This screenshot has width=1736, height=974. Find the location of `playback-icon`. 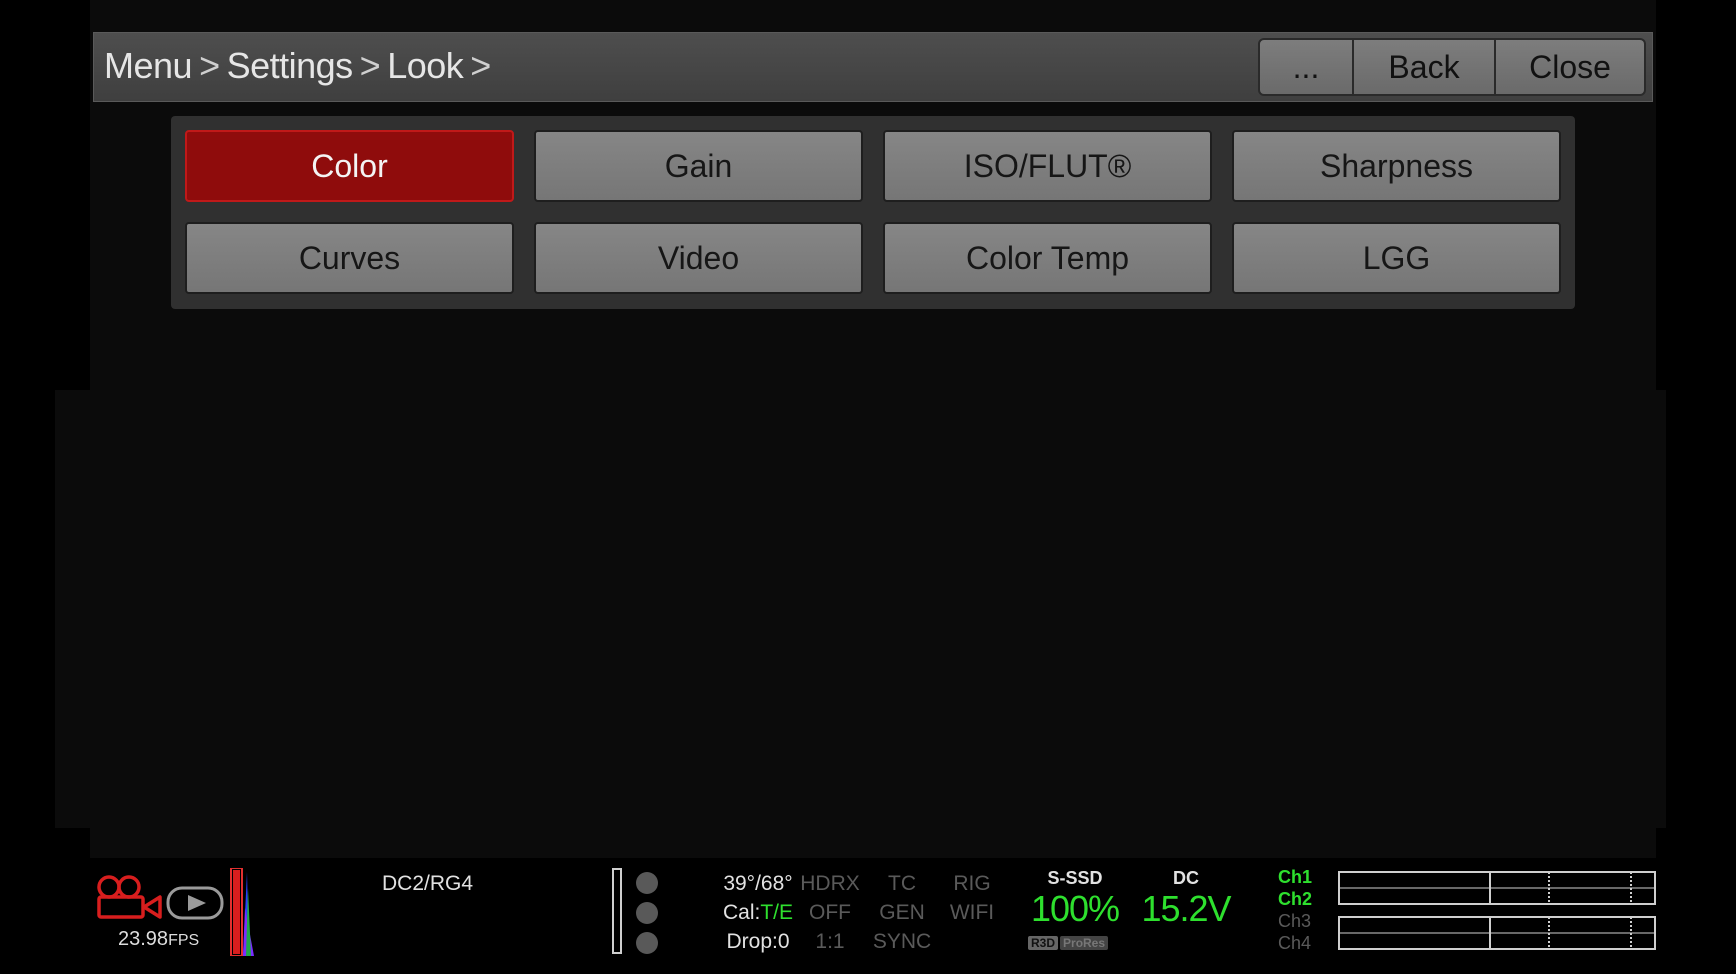

playback-icon is located at coordinates (195, 903).